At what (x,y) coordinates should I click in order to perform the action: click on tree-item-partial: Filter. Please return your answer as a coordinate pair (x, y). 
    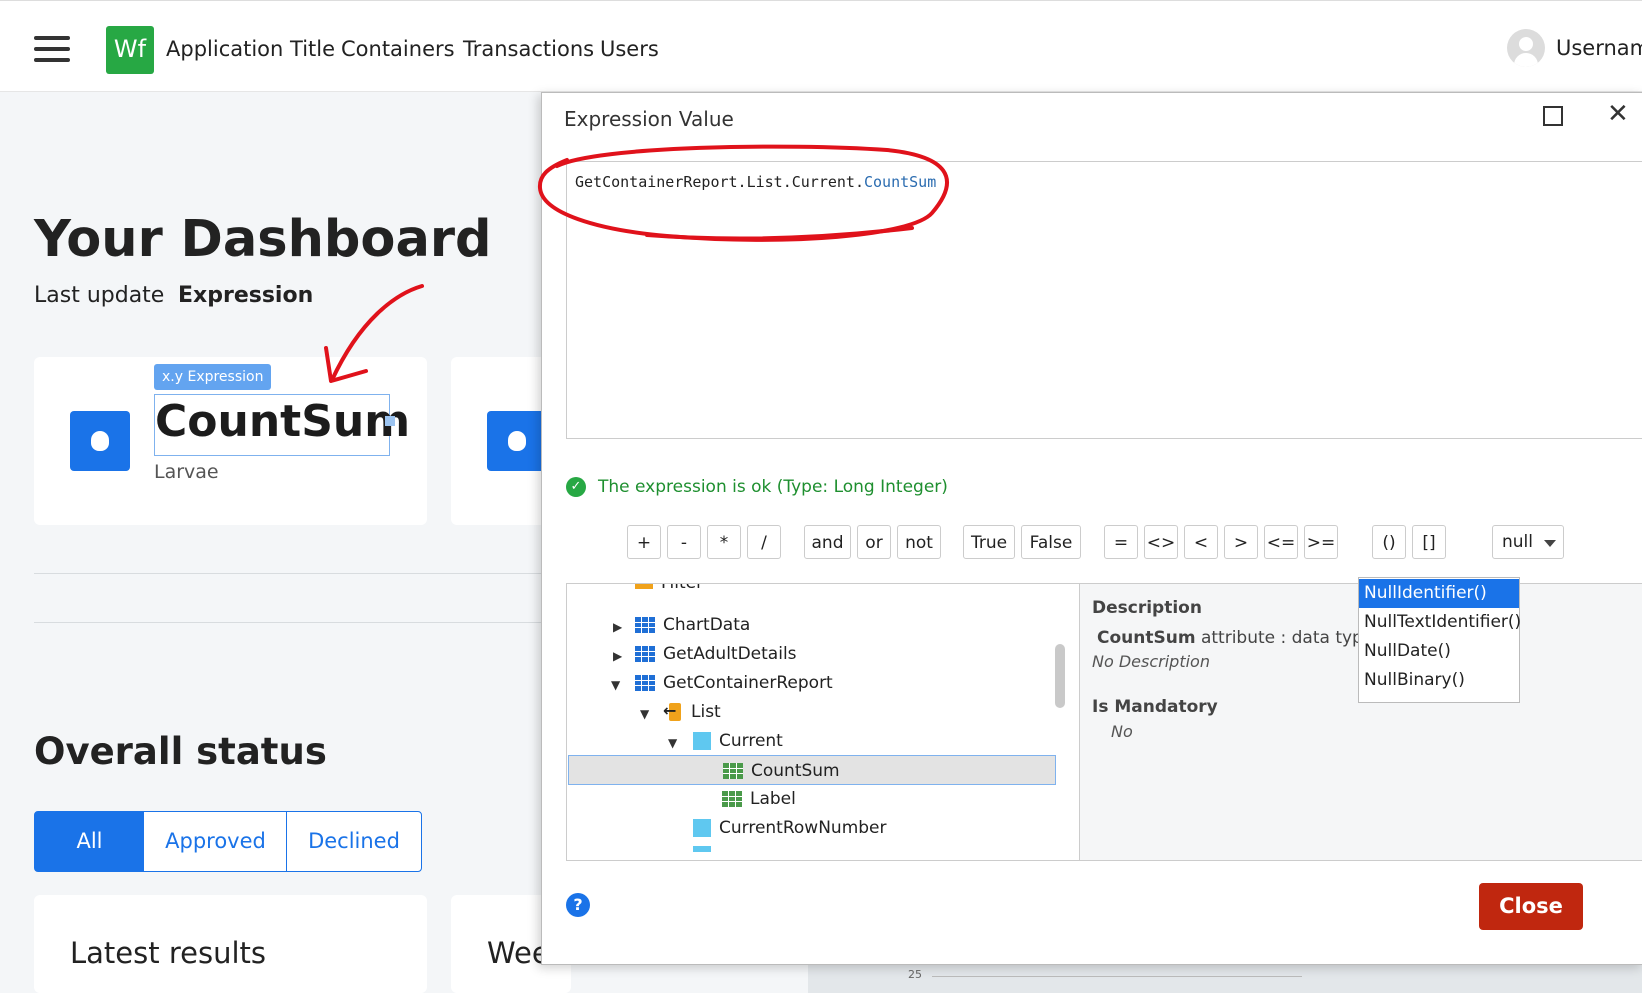
    Looking at the image, I should click on (669, 590).